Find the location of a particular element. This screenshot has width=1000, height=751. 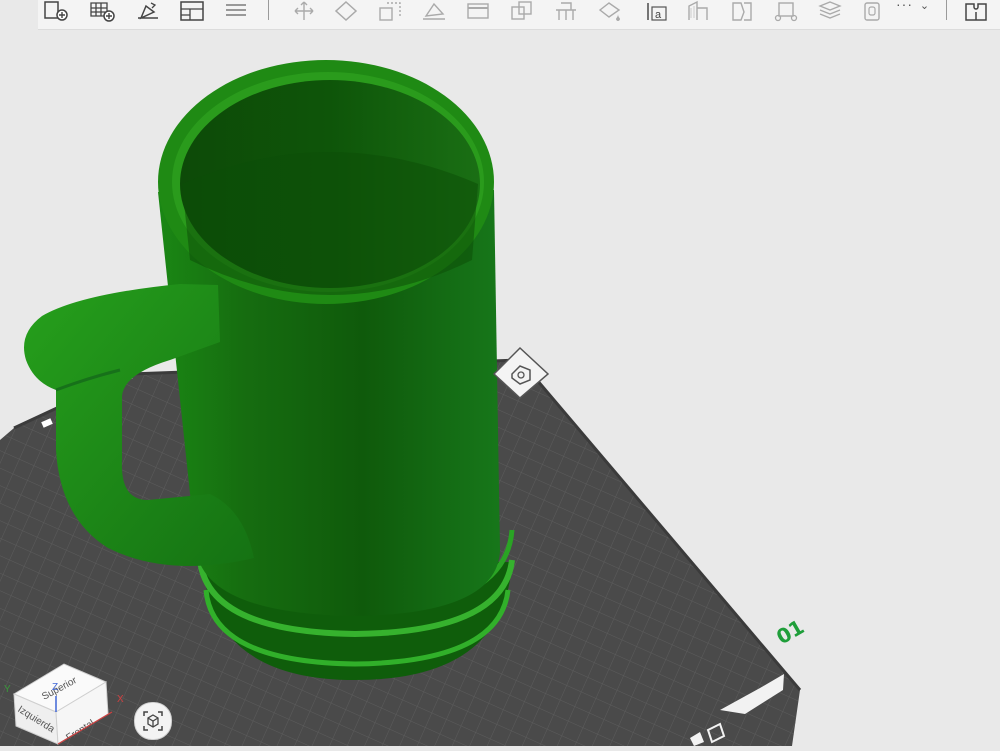

top-toolbar: a ··· ⌄ is located at coordinates (519, 15).